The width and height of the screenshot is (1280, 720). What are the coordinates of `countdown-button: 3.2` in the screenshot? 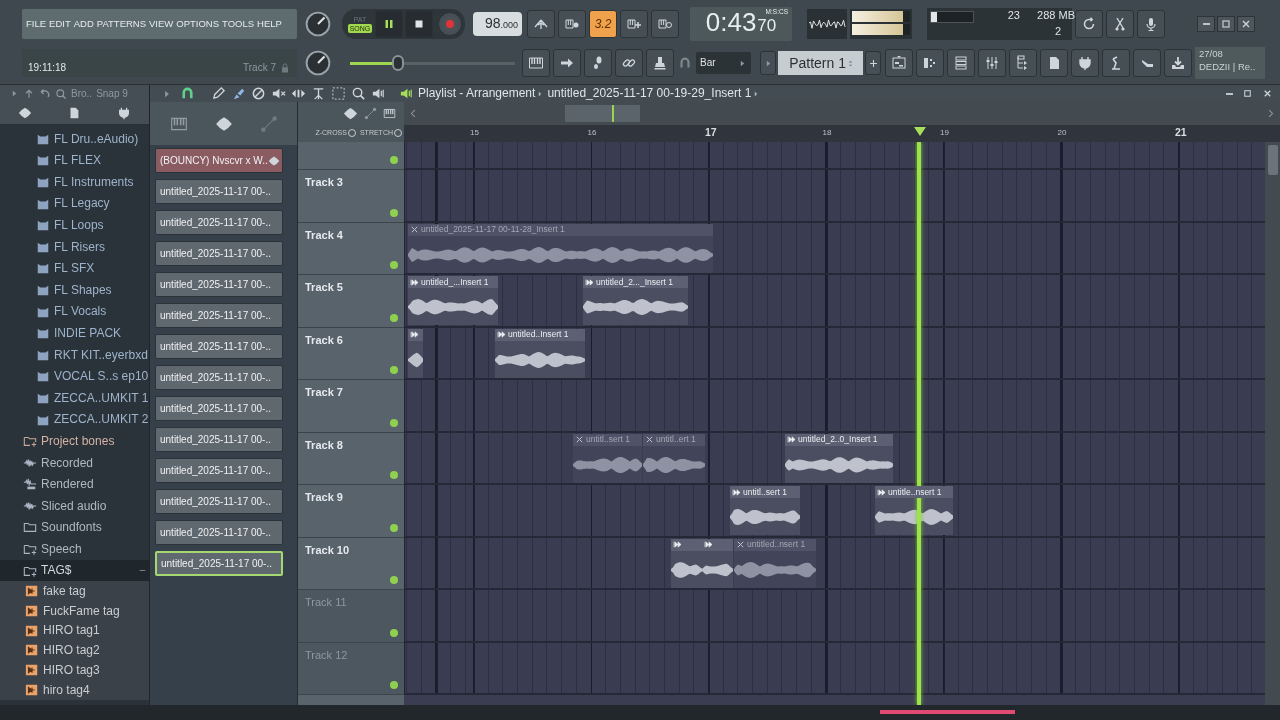 It's located at (603, 24).